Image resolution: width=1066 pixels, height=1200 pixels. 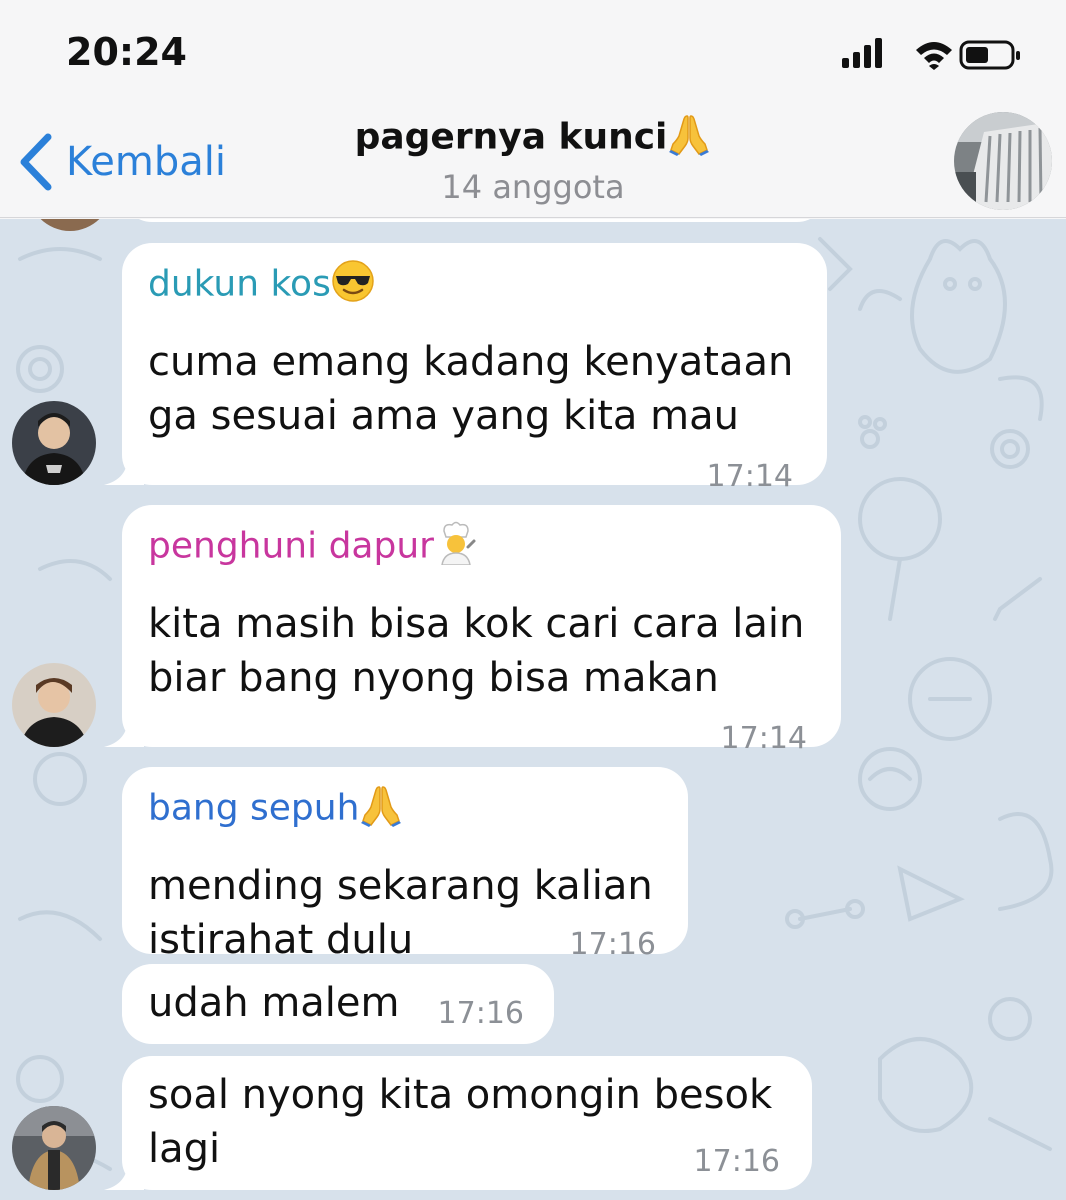 I want to click on chat-title: pagernya kunci, so click(x=533, y=138).